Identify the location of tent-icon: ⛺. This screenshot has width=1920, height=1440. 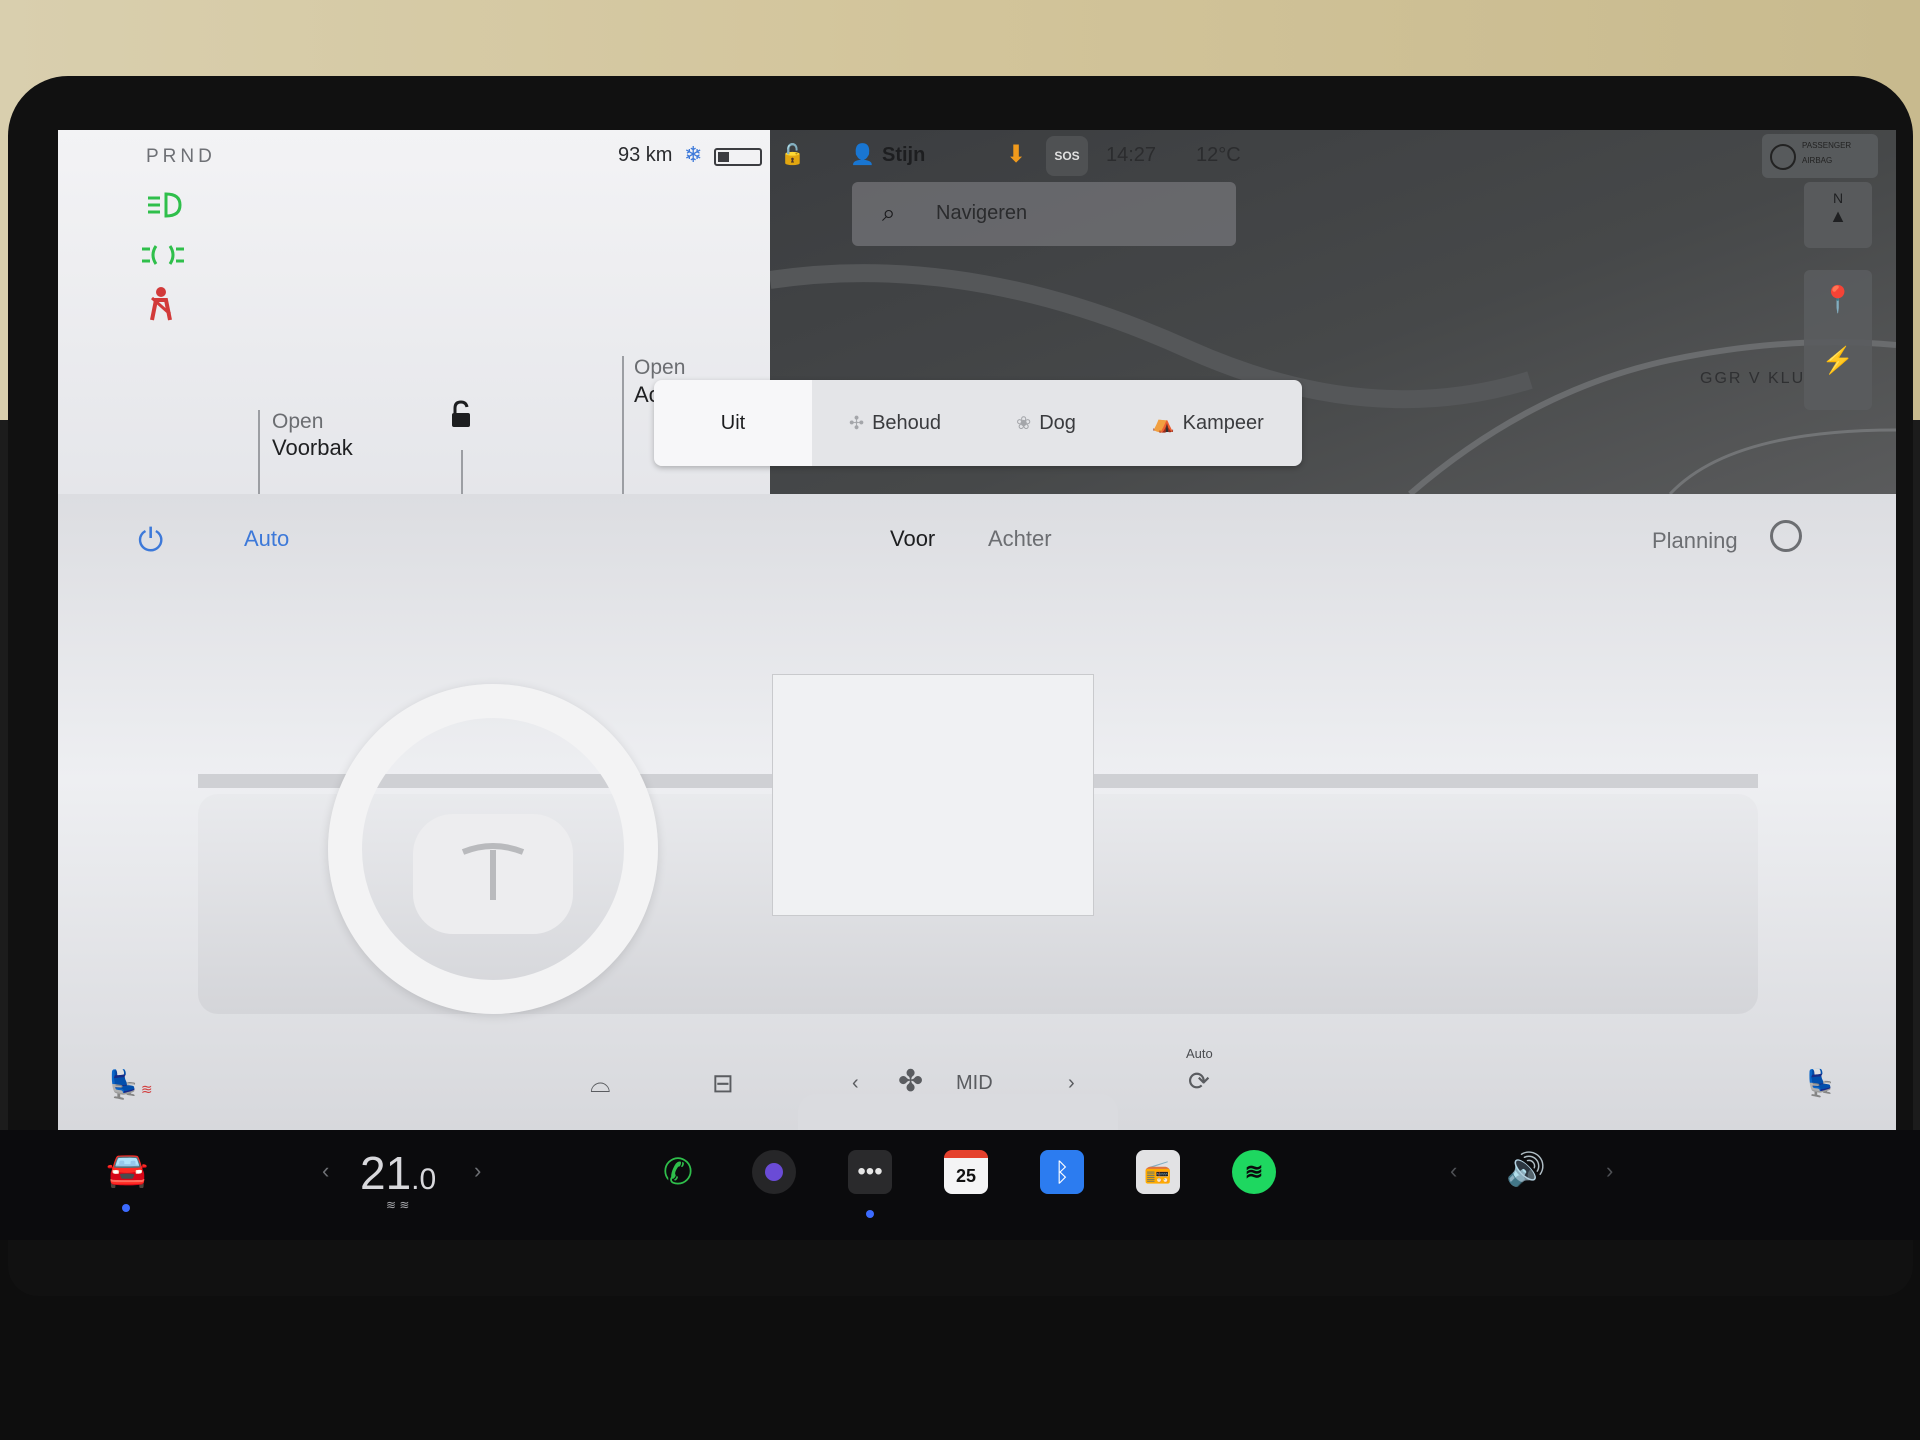
(1163, 423).